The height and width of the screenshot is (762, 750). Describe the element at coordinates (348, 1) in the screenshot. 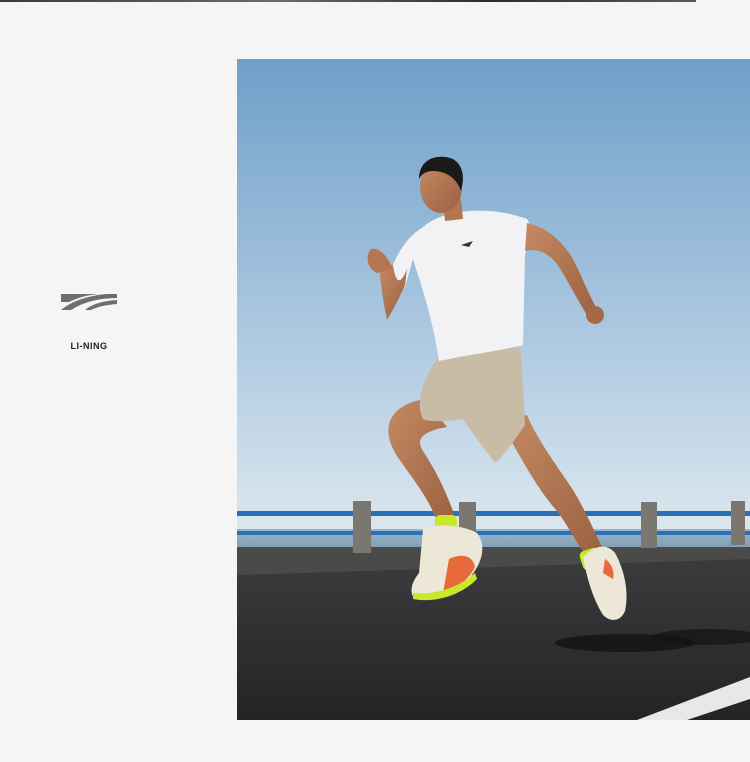

I see `top-divider` at that location.